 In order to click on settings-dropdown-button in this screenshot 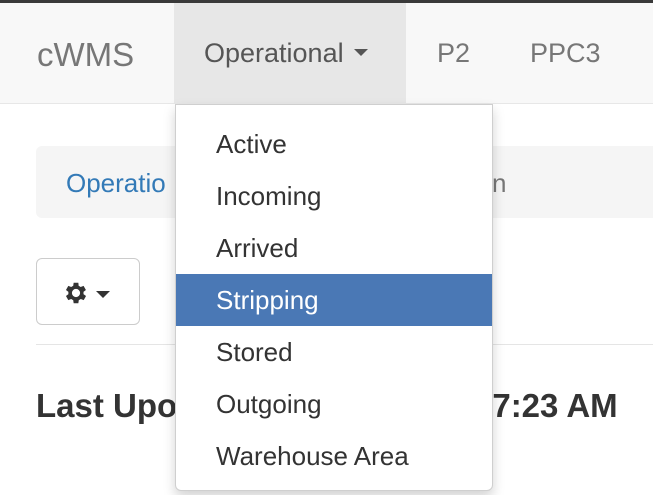, I will do `click(88, 291)`.